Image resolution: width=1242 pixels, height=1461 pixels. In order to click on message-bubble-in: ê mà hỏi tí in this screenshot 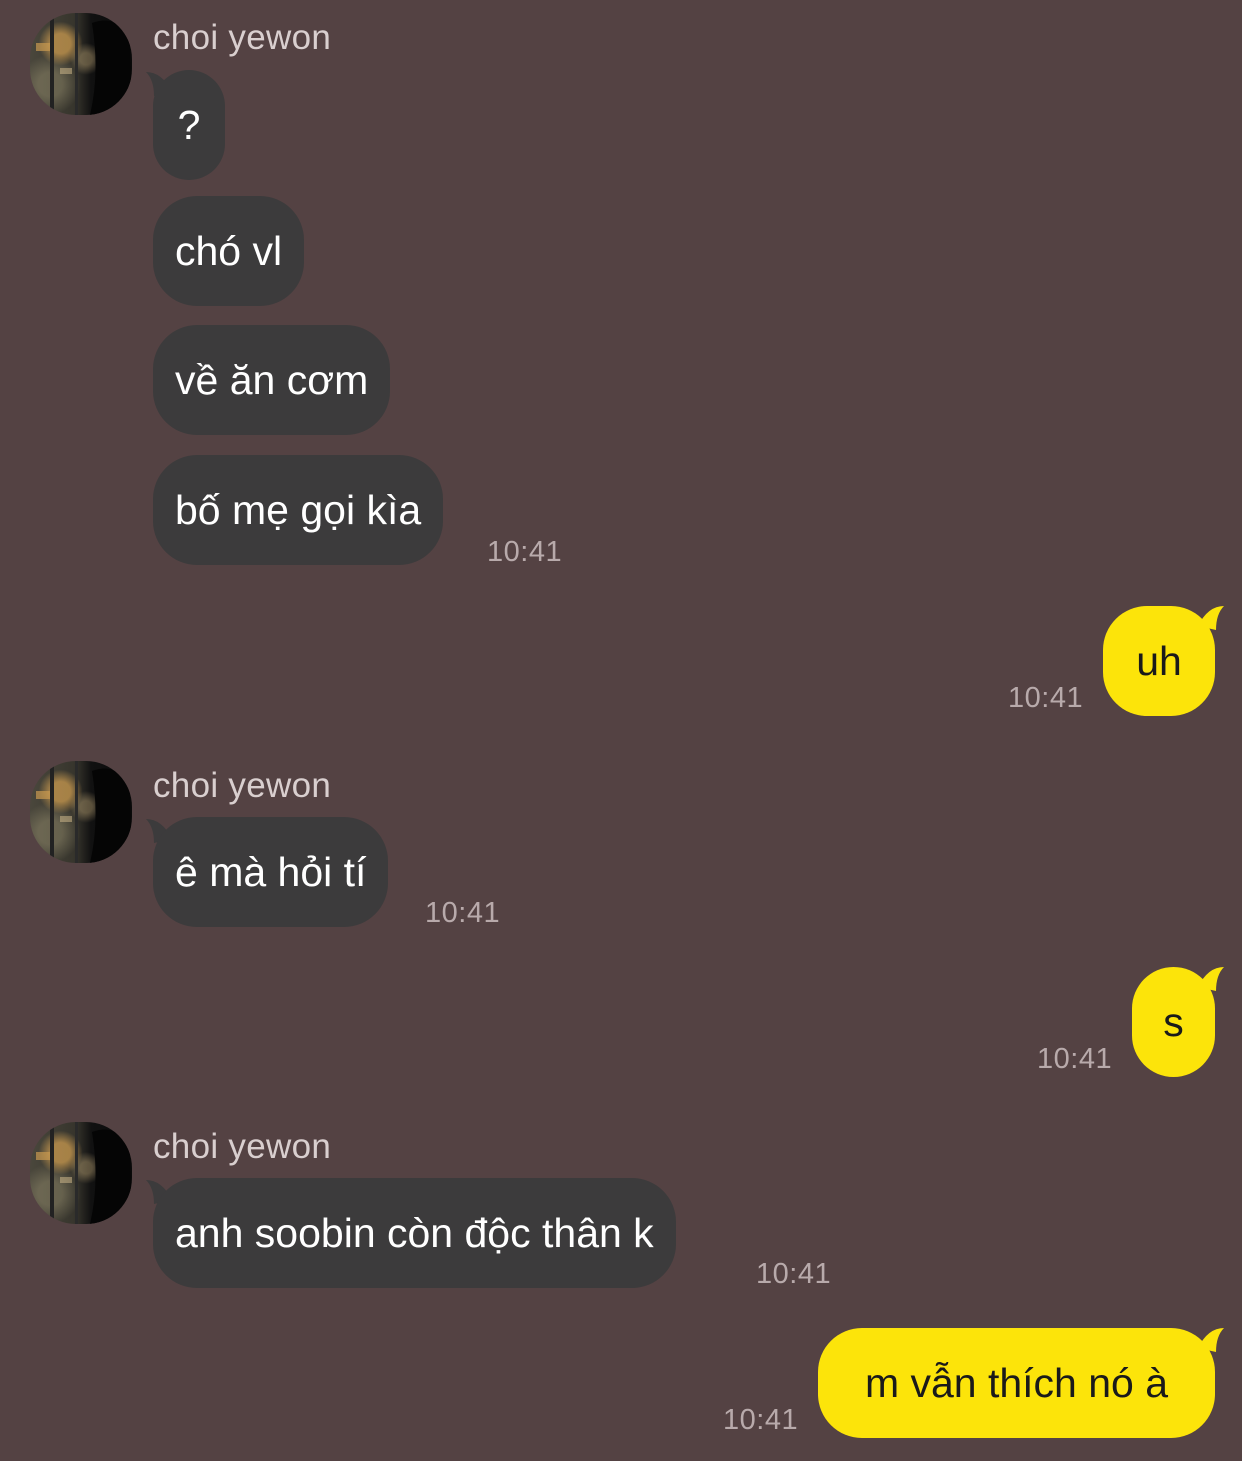, I will do `click(271, 872)`.